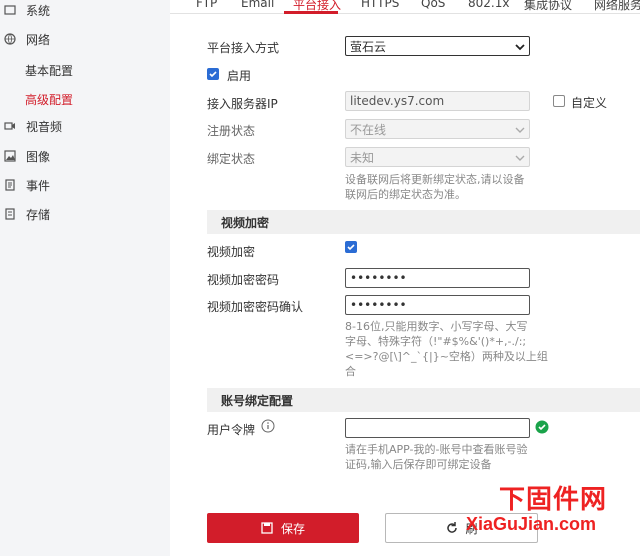 The width and height of the screenshot is (640, 556). What do you see at coordinates (436, 457) in the screenshot?
I see `user-token-hint: 请在手机APP-我的-账号中查看账号验 证码,输入后保存即可绑定设备` at bounding box center [436, 457].